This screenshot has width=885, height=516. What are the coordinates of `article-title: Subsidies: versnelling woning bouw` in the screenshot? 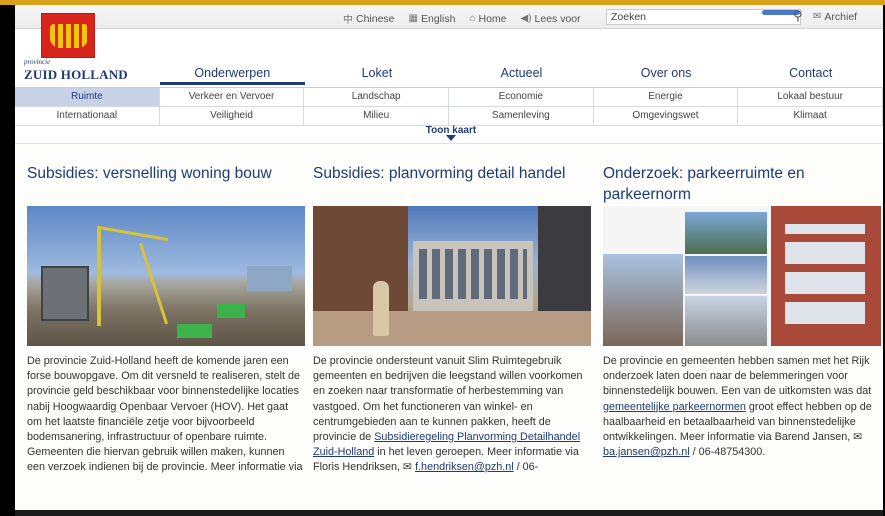 It's located at (166, 175).